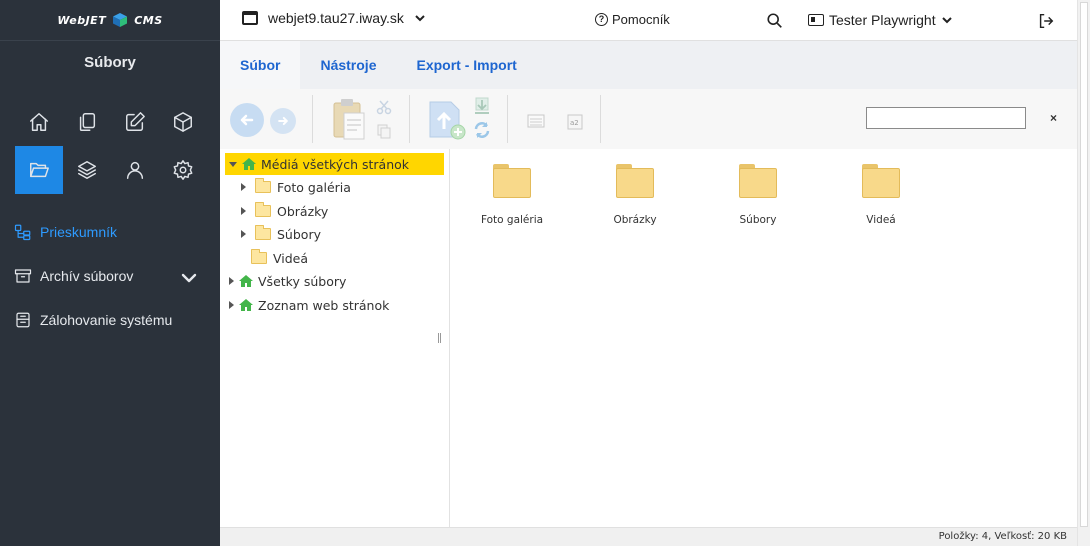  I want to click on tab-export-import: Export - Import, so click(466, 65).